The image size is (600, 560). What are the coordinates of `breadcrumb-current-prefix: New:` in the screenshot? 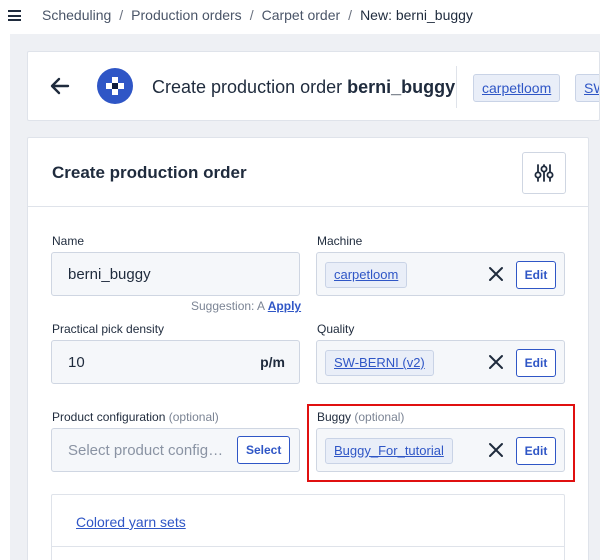 It's located at (378, 15).